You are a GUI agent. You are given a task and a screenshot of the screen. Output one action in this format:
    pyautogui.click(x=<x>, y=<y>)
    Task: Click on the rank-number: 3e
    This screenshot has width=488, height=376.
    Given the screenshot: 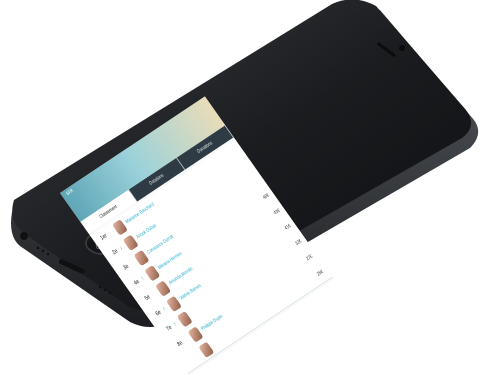 What is the action you would take?
    pyautogui.click(x=126, y=267)
    